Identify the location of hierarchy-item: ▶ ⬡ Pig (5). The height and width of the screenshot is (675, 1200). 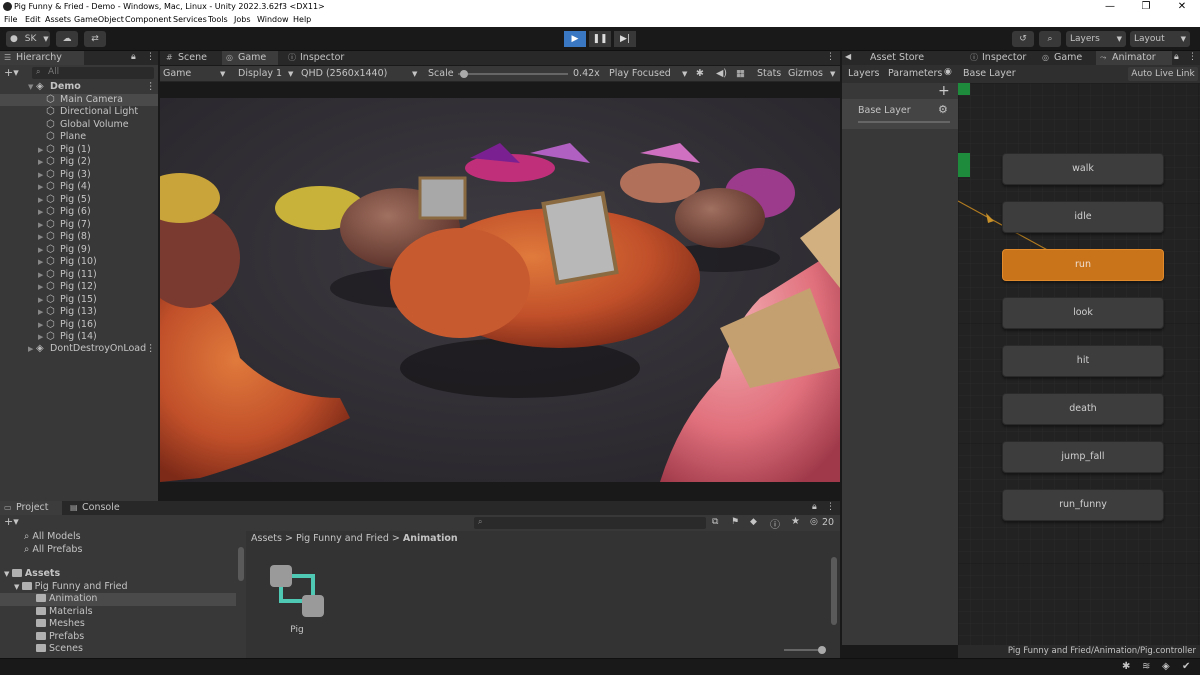
(79, 200).